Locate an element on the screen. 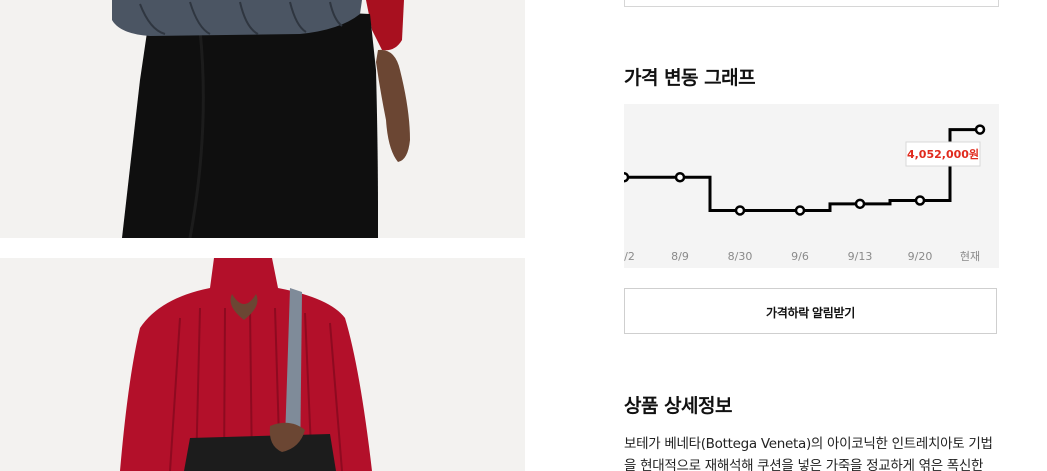 The width and height of the screenshot is (1047, 471). price-history-chart: 4,052,000원 8/2 8/9 8/30 9/6 9/13 9/20 현재 is located at coordinates (811, 186).